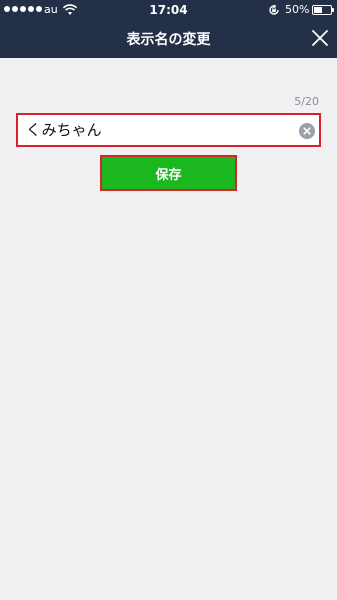 The image size is (337, 600). Describe the element at coordinates (274, 9) in the screenshot. I see `rotation-lock-icon` at that location.